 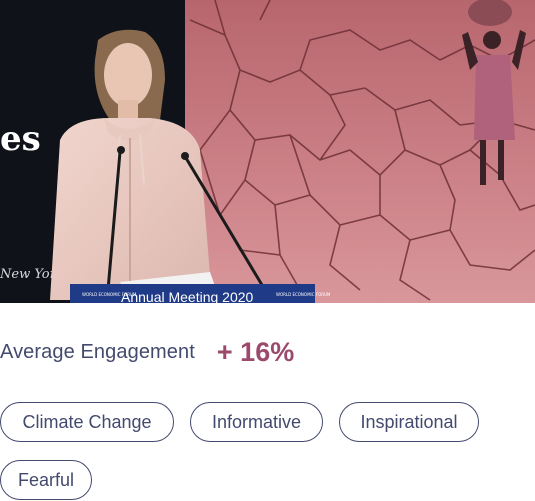 What do you see at coordinates (255, 351) in the screenshot?
I see `engagement-value: + 16%` at bounding box center [255, 351].